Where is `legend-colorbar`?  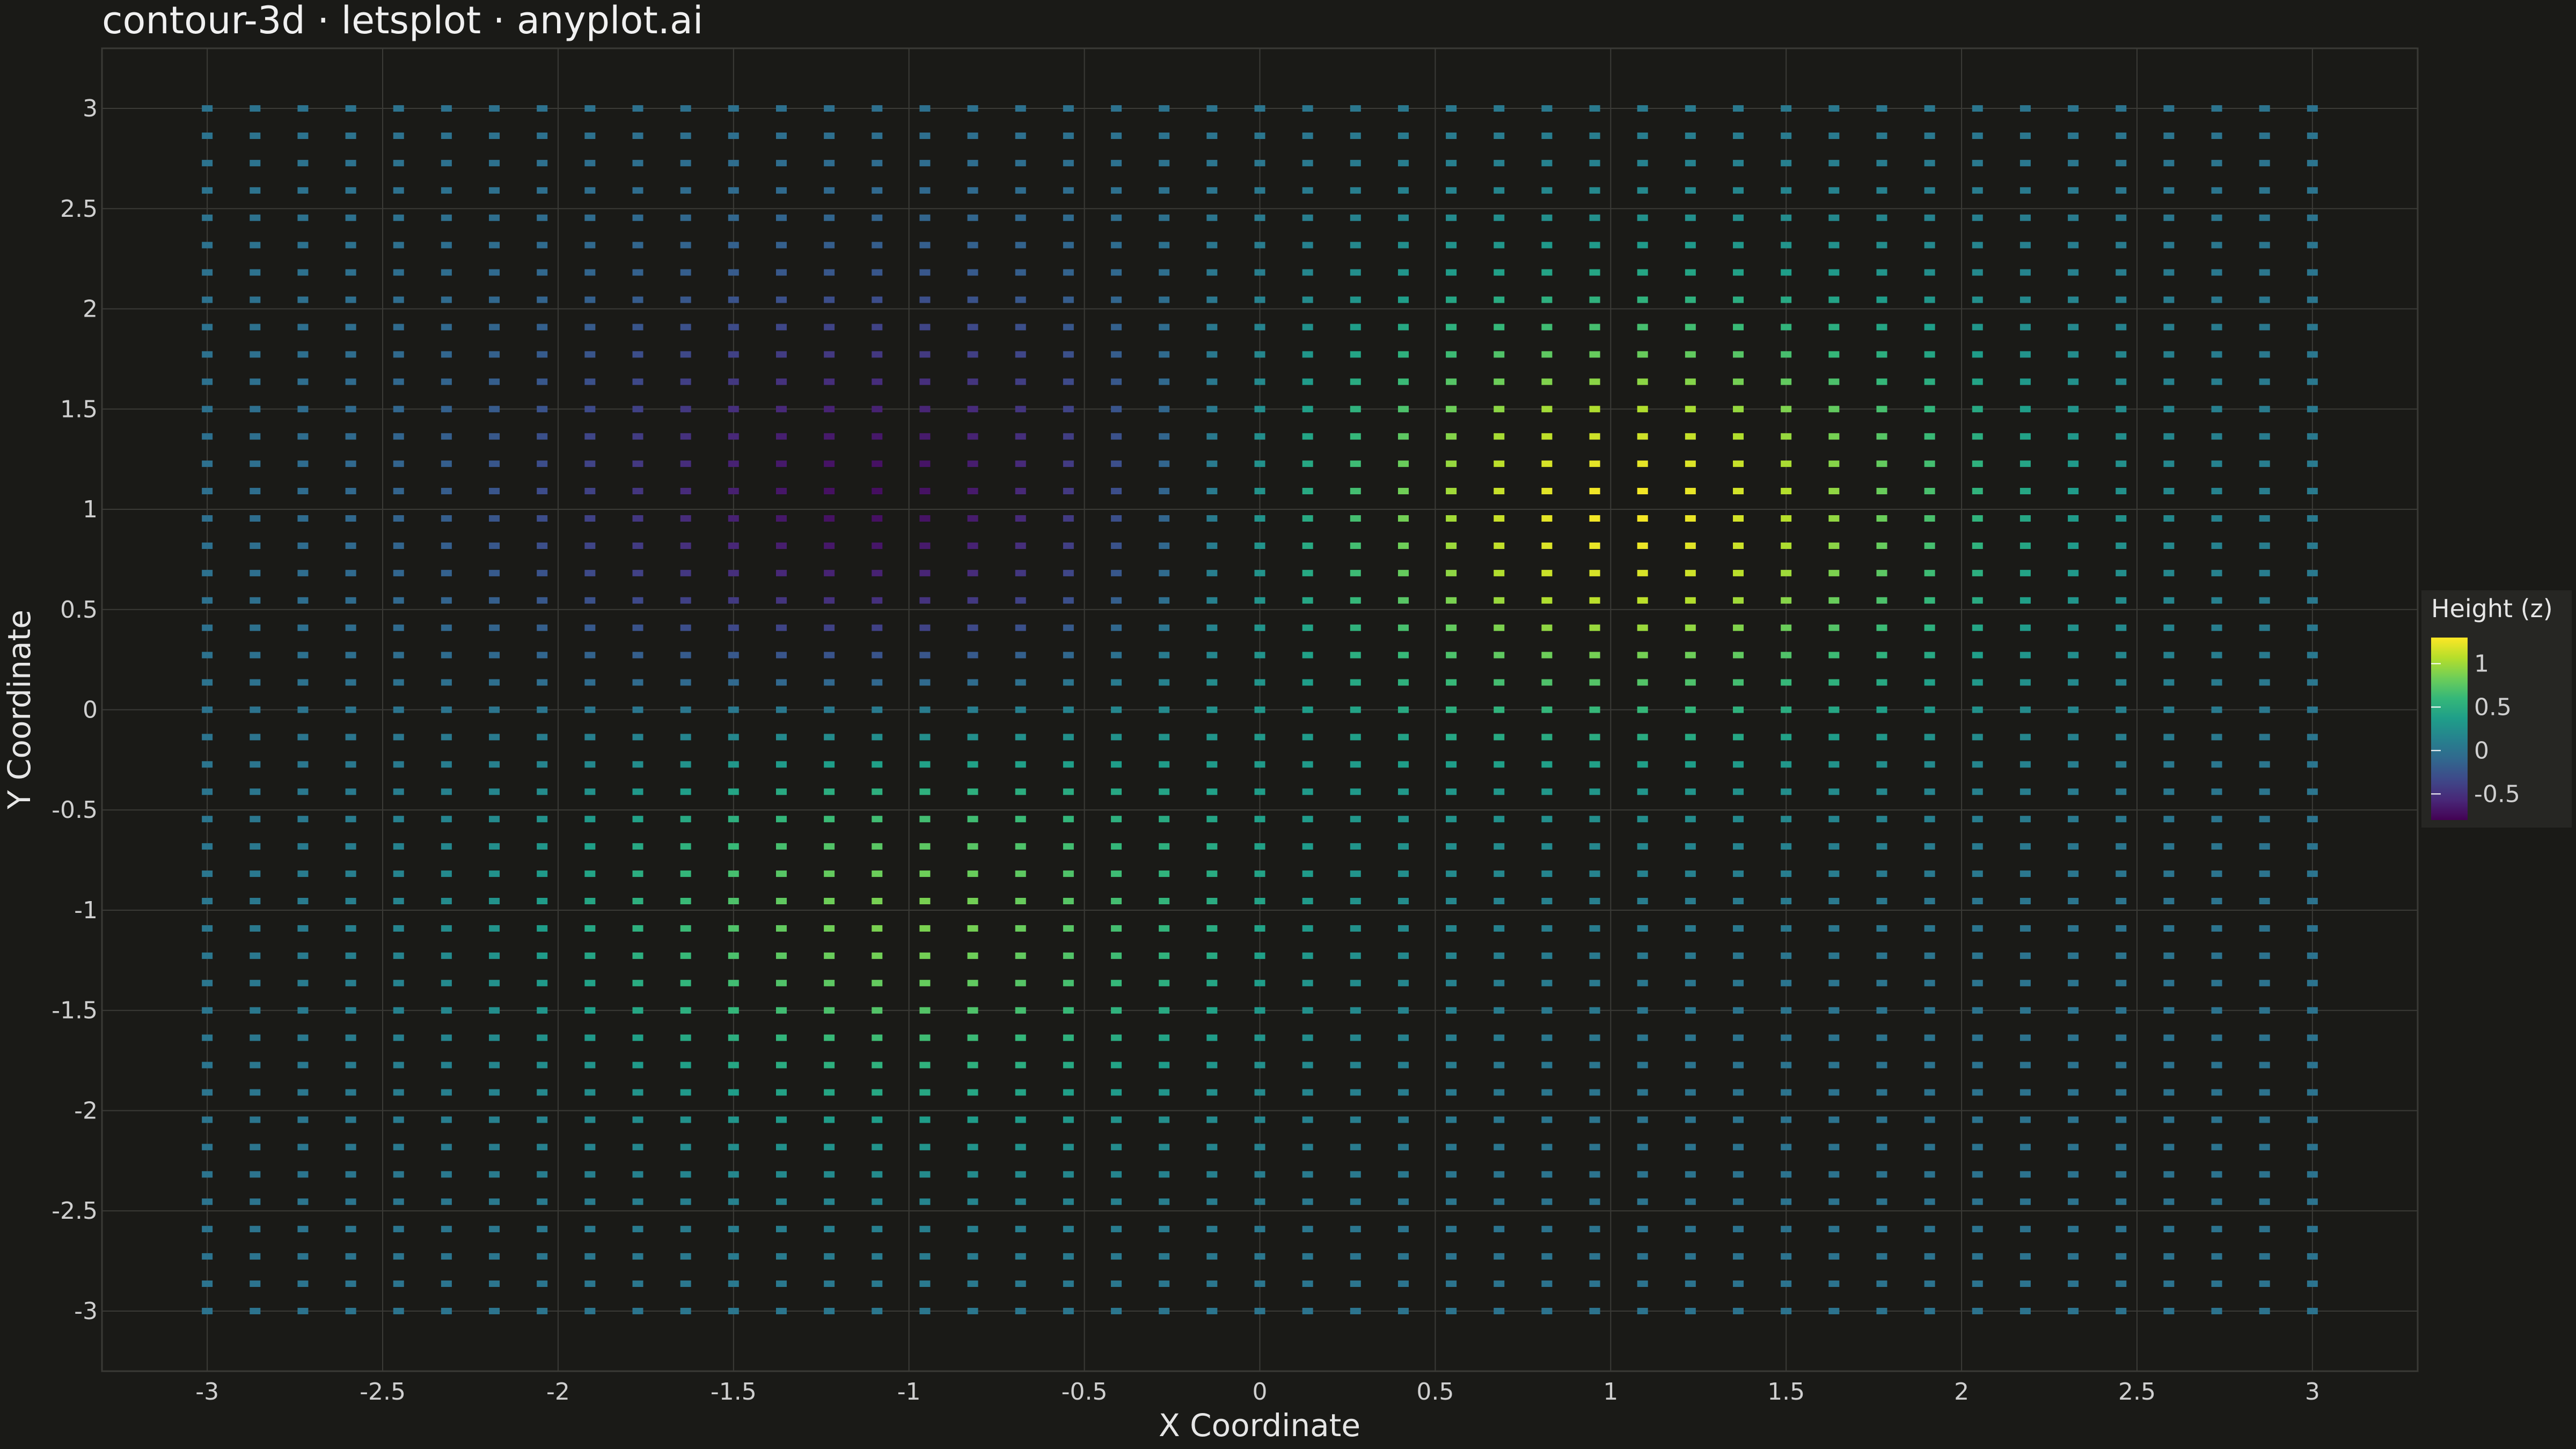 legend-colorbar is located at coordinates (2449, 729).